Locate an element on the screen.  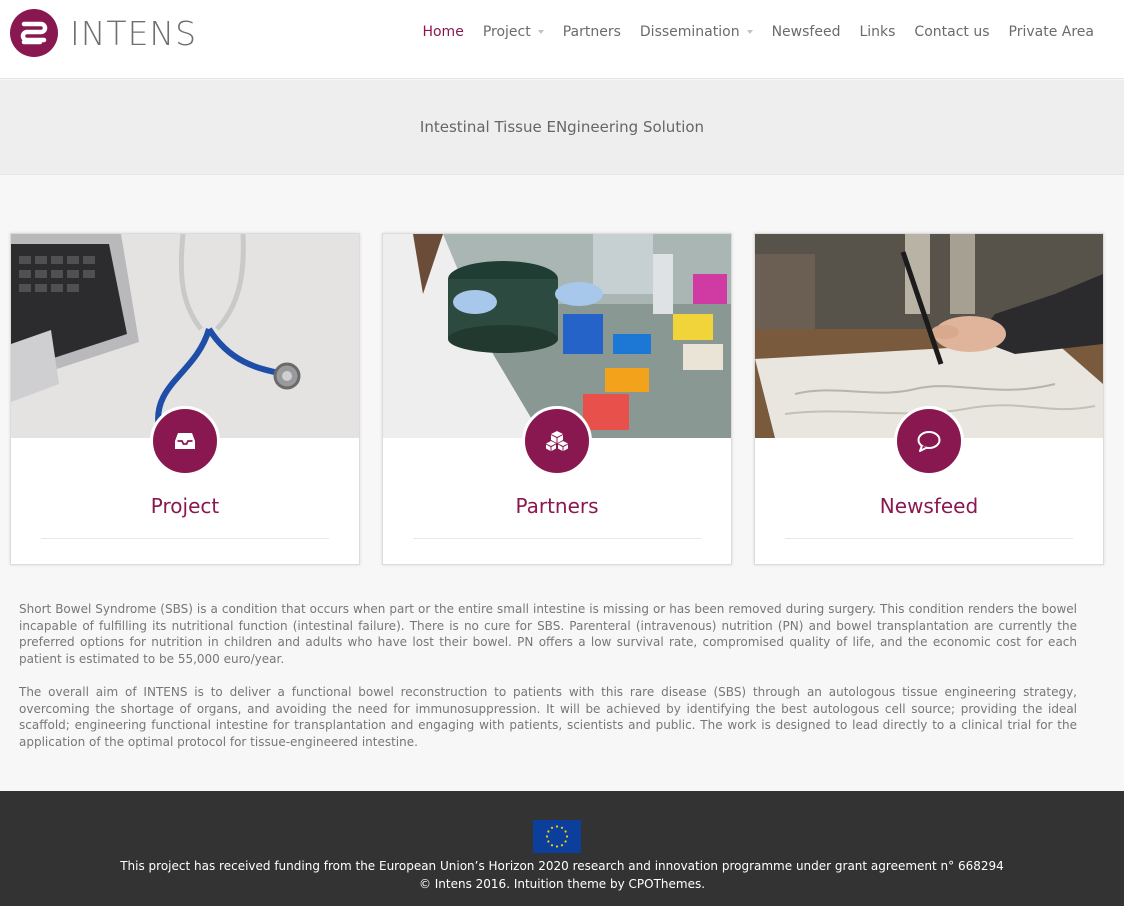
nav-item-project: Project is located at coordinates (513, 32).